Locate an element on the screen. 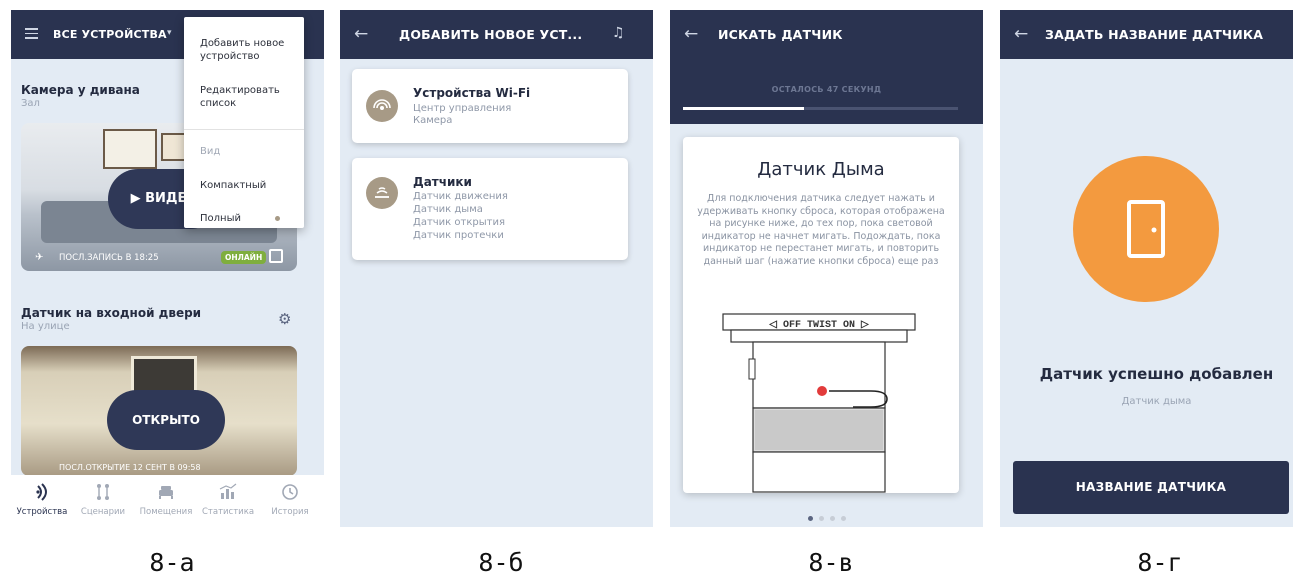 This screenshot has width=1293, height=577. pin-icon: ✈ is located at coordinates (39, 257).